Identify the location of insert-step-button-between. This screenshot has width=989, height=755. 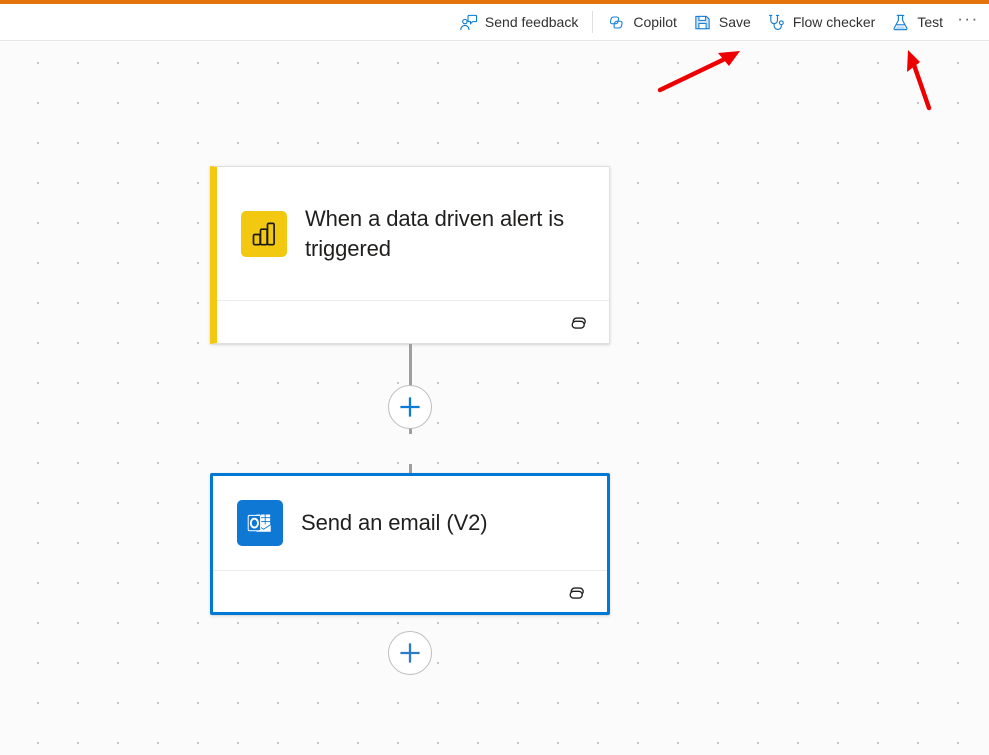
(410, 407).